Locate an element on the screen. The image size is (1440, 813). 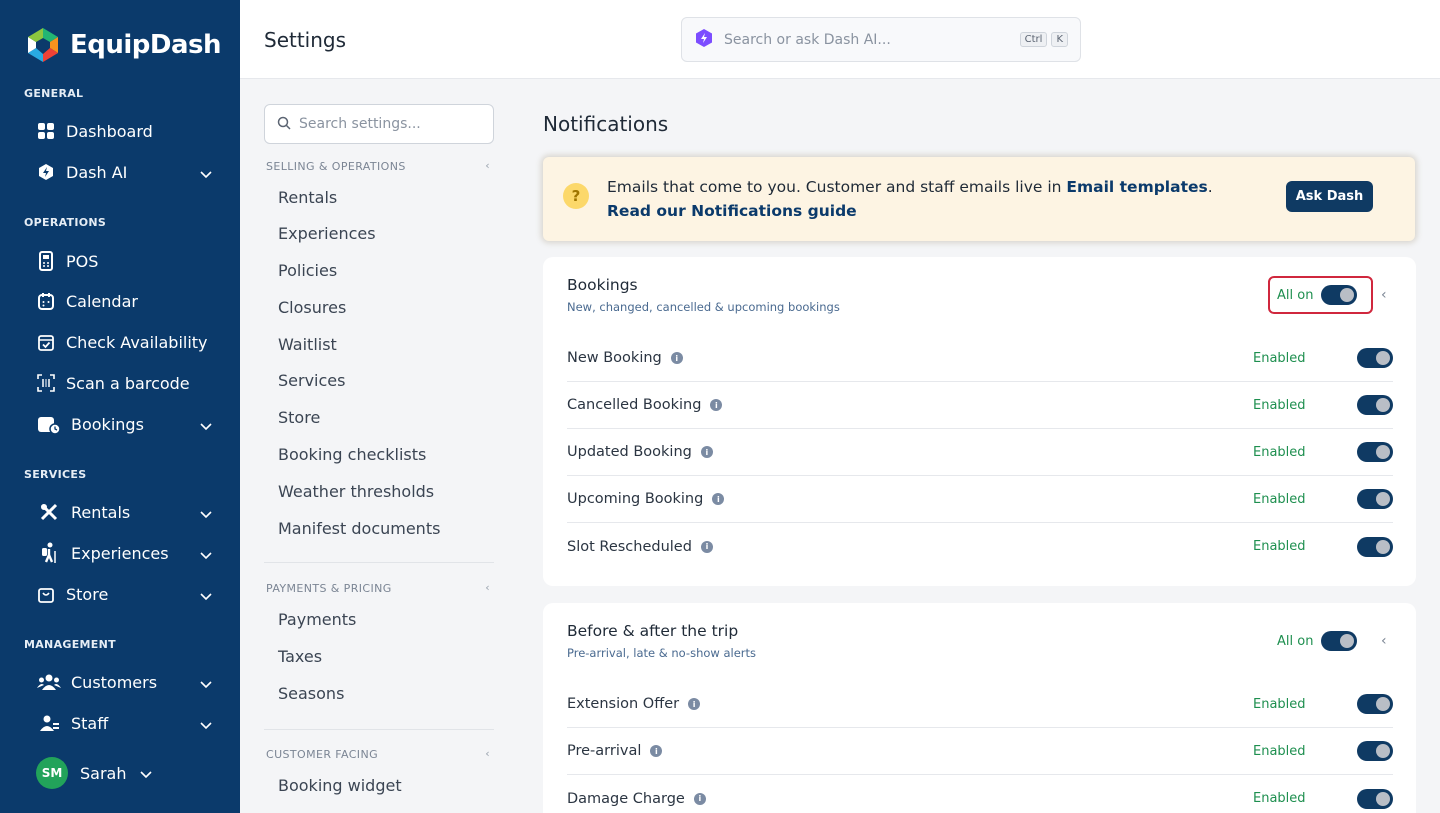
search-icon is located at coordinates (284, 124).